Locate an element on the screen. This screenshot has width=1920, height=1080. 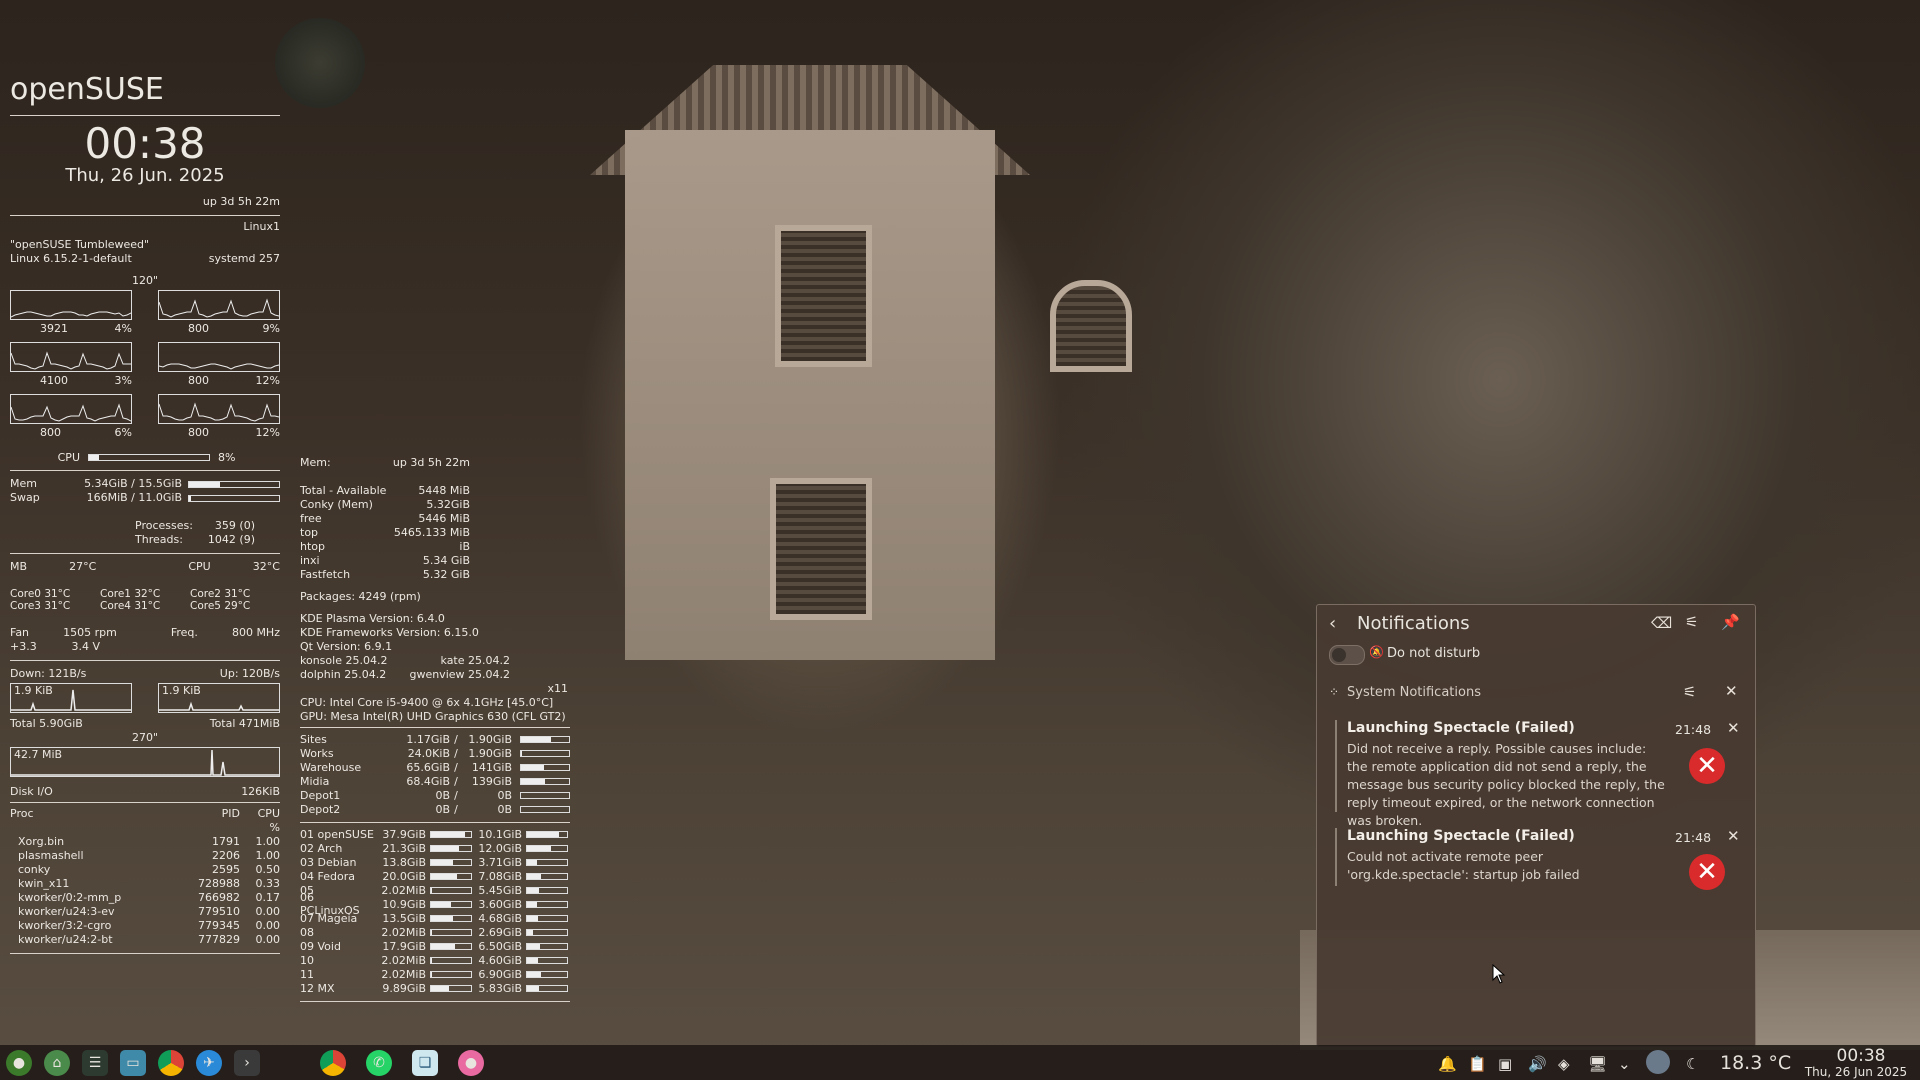
process-cpu: 1.00 is located at coordinates (268, 855).